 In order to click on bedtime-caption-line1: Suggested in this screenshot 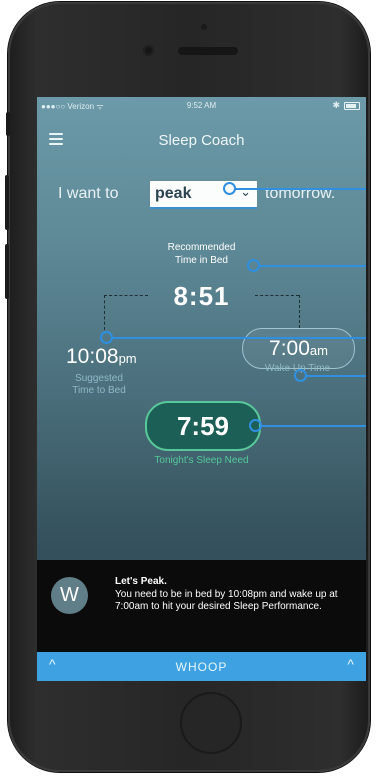, I will do `click(99, 378)`.